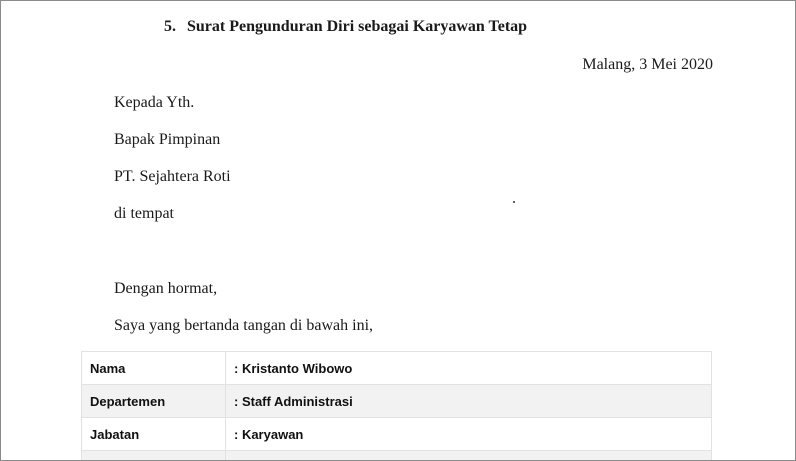  I want to click on row-label, so click(153, 455).